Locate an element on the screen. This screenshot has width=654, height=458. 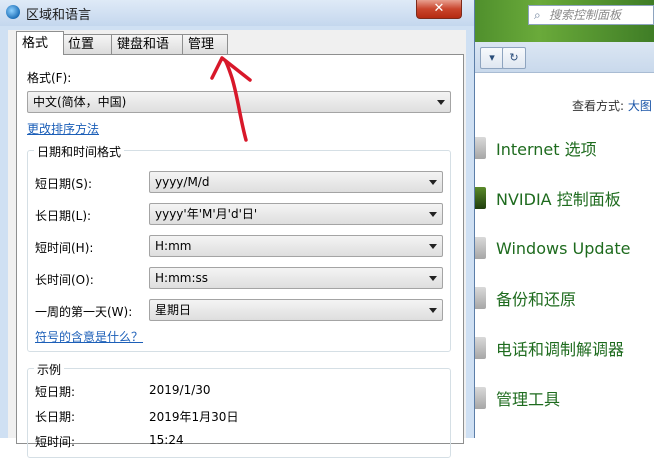
view-by-link: 大图 is located at coordinates (640, 106).